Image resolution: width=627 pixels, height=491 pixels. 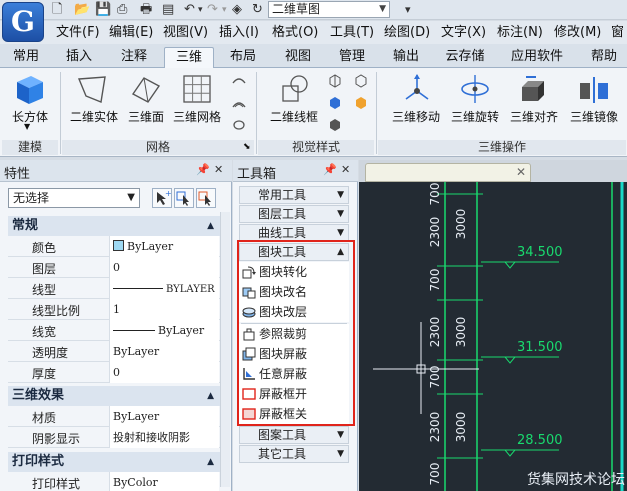 I want to click on tool-mask-frame-off: 屏蔽框关, so click(x=294, y=414).